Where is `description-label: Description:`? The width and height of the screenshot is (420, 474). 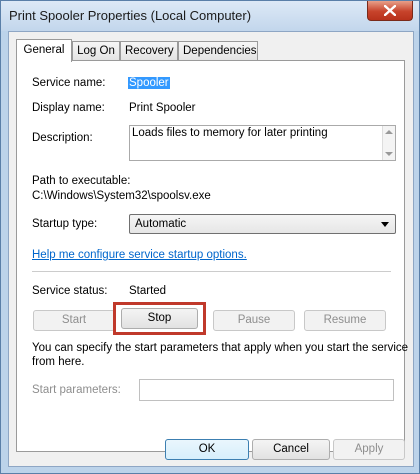
description-label: Description: is located at coordinates (62, 138).